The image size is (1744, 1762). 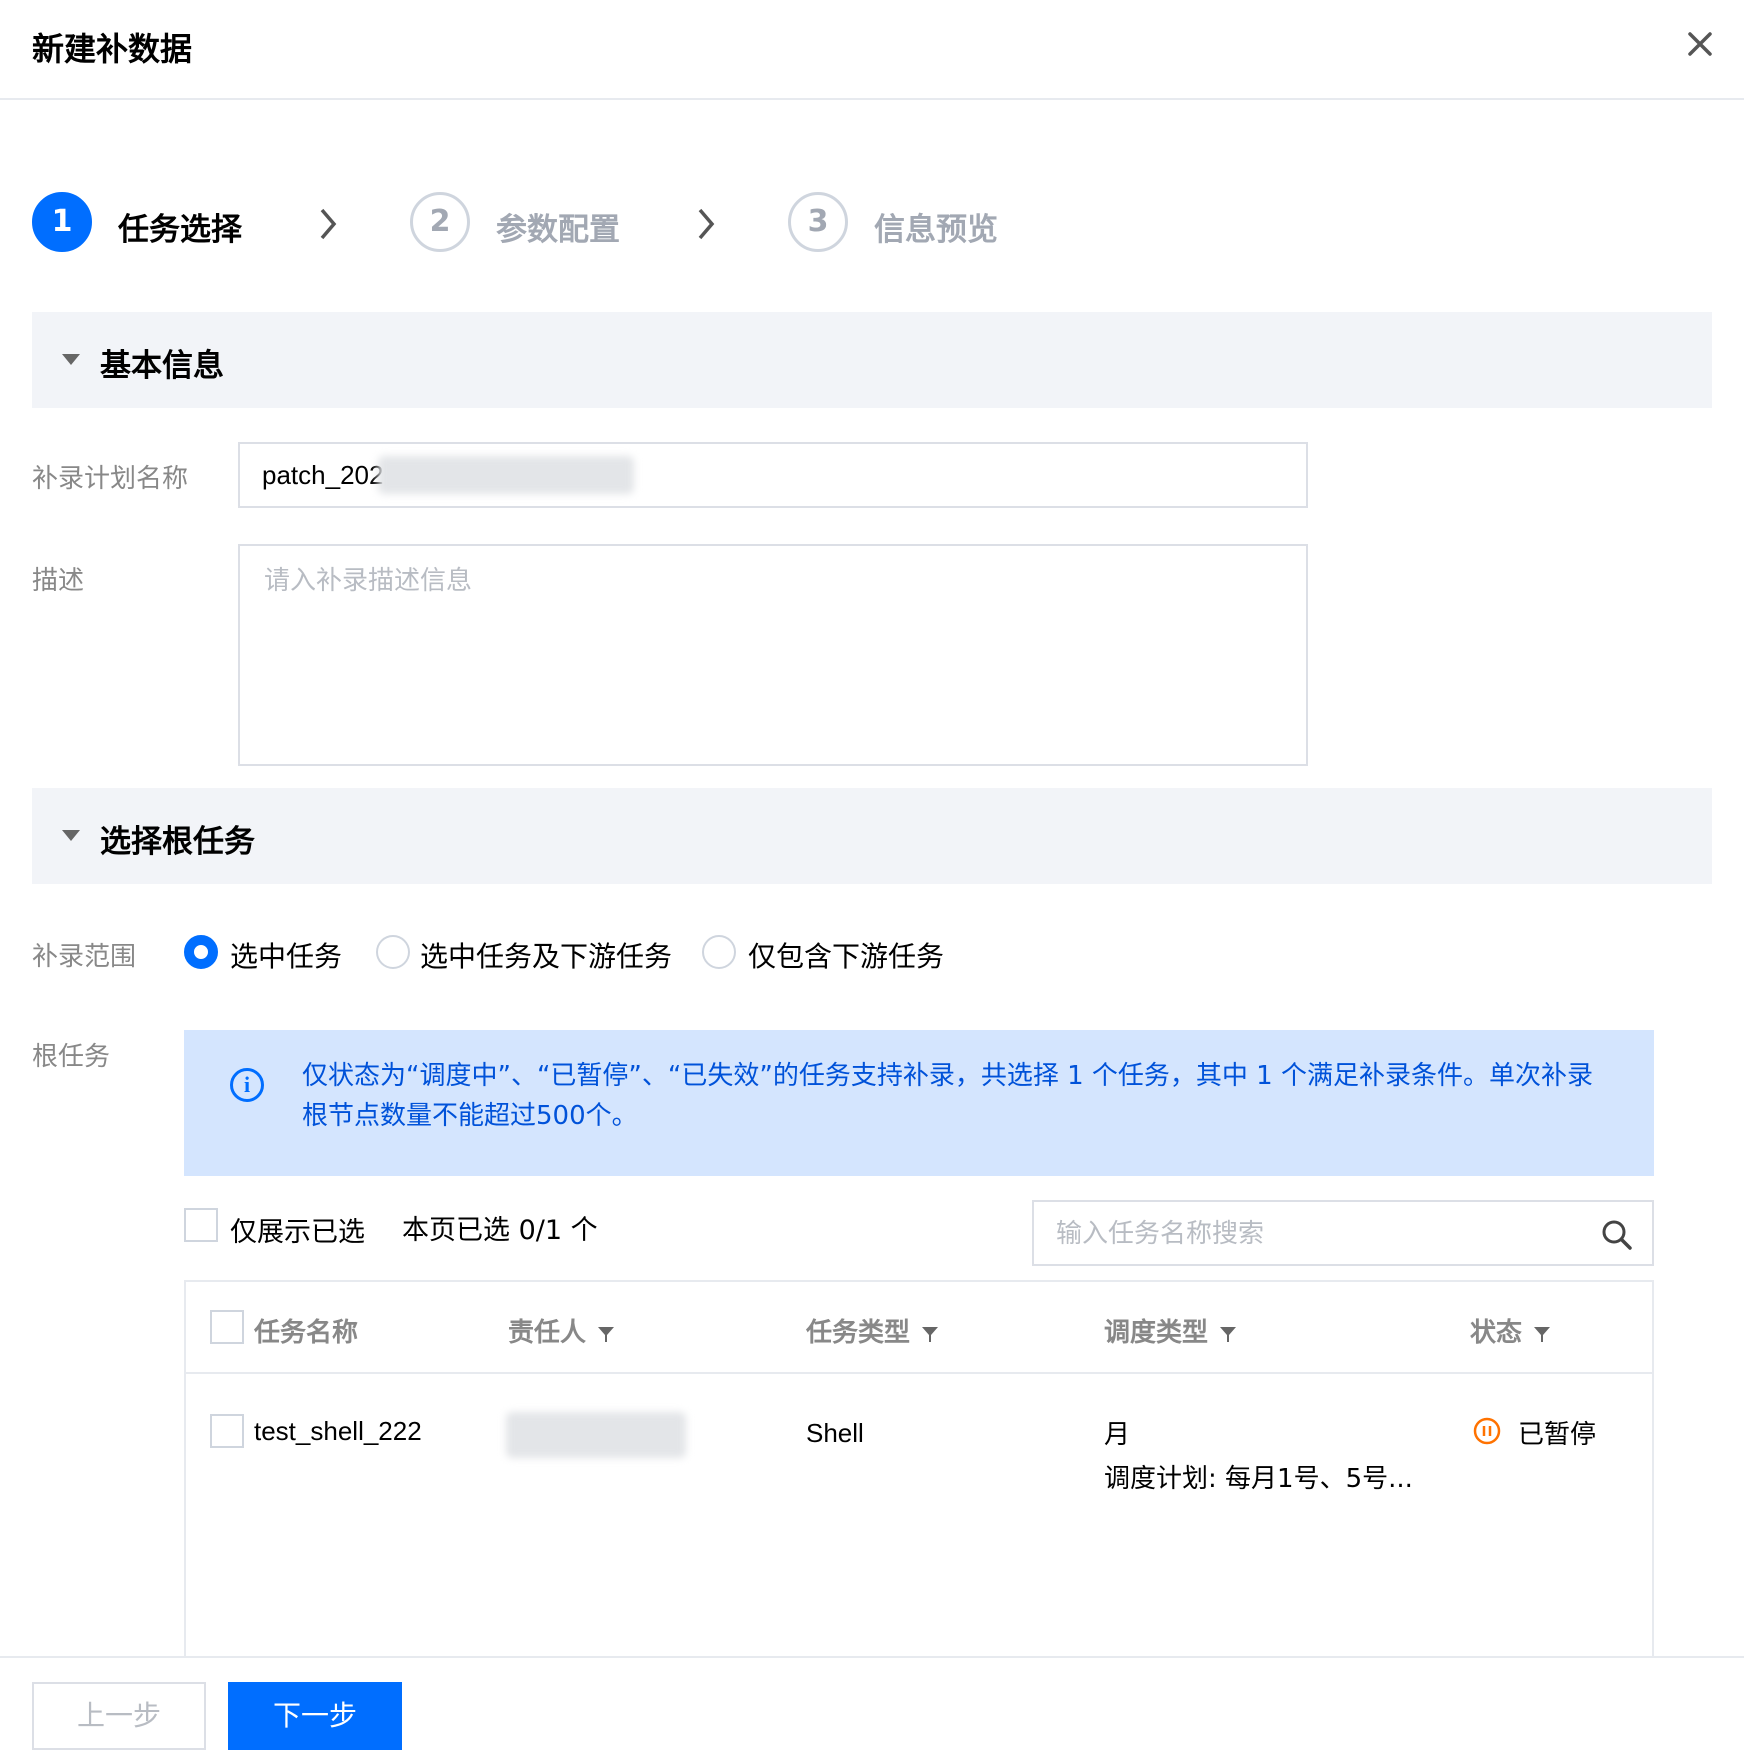 I want to click on prev-step-button: 上一步, so click(x=119, y=1716).